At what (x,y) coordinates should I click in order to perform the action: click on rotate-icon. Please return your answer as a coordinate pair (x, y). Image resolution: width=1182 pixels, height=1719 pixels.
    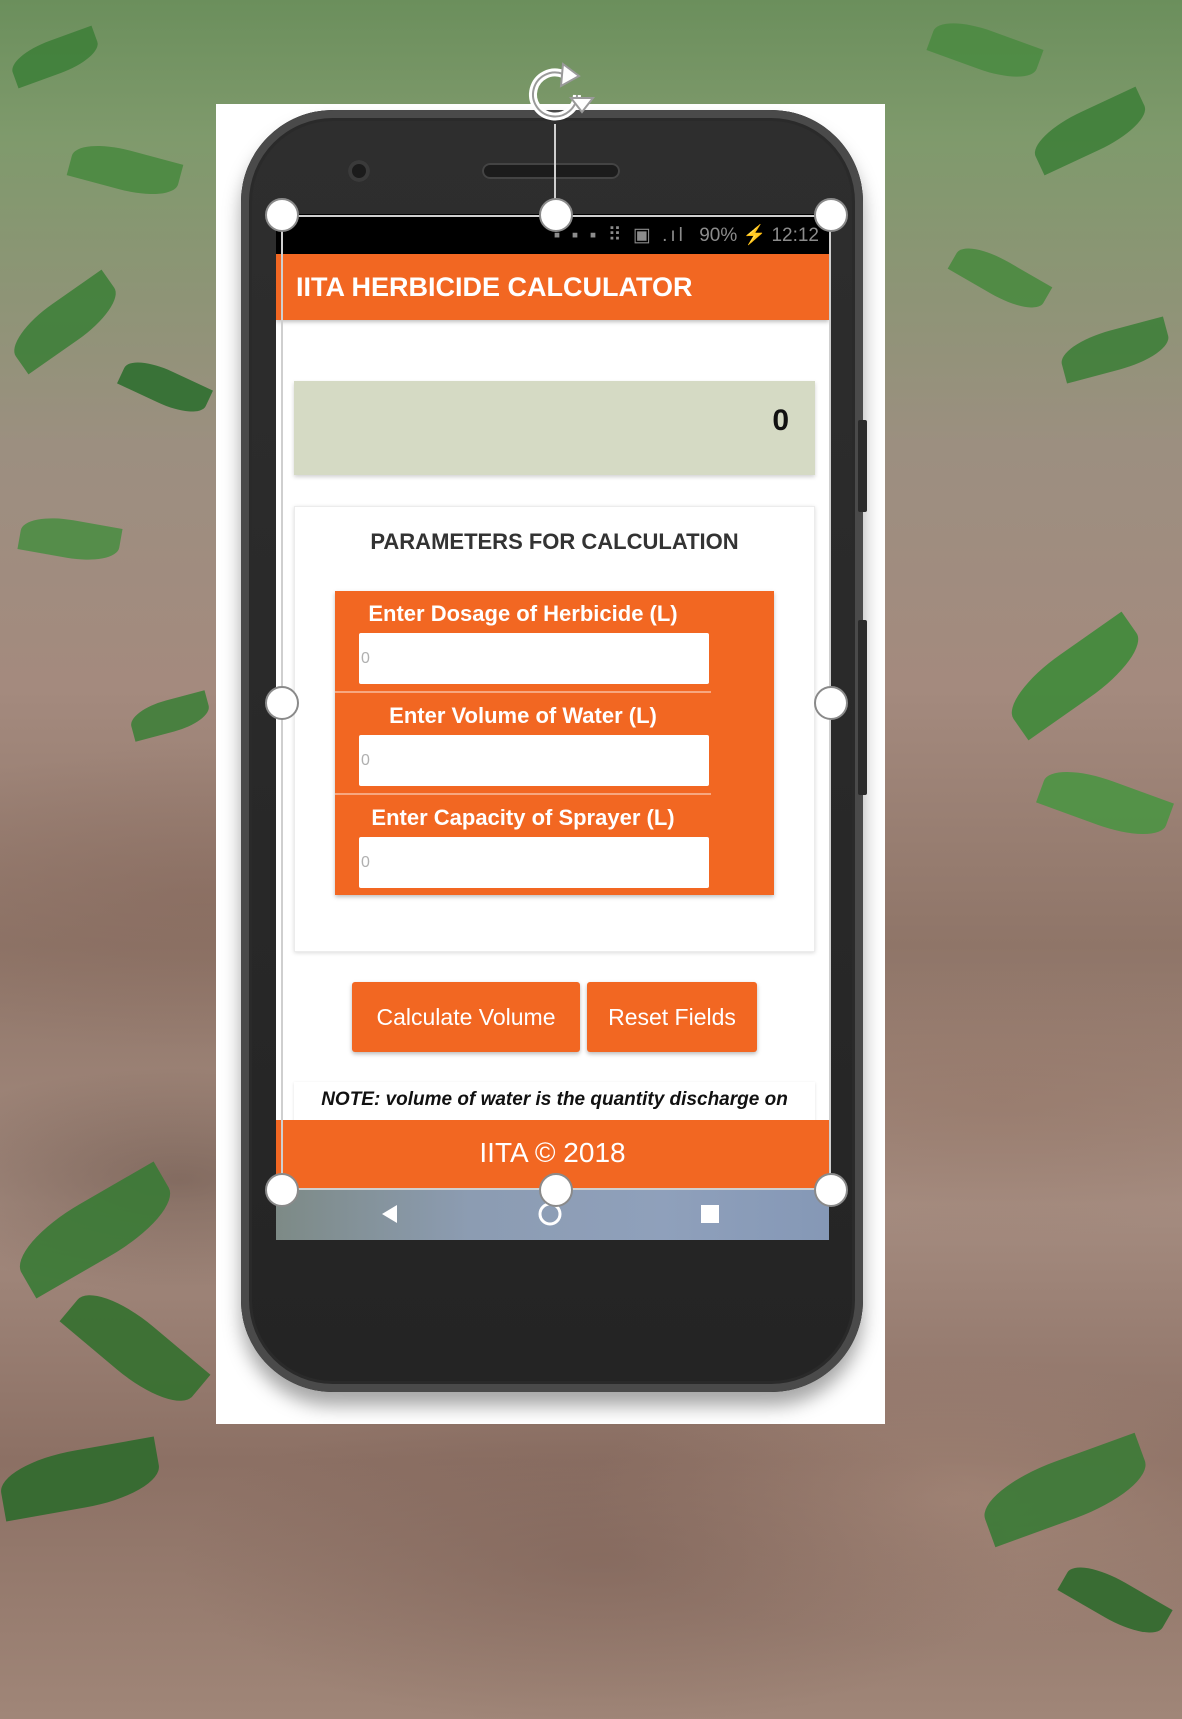
    Looking at the image, I should click on (562, 91).